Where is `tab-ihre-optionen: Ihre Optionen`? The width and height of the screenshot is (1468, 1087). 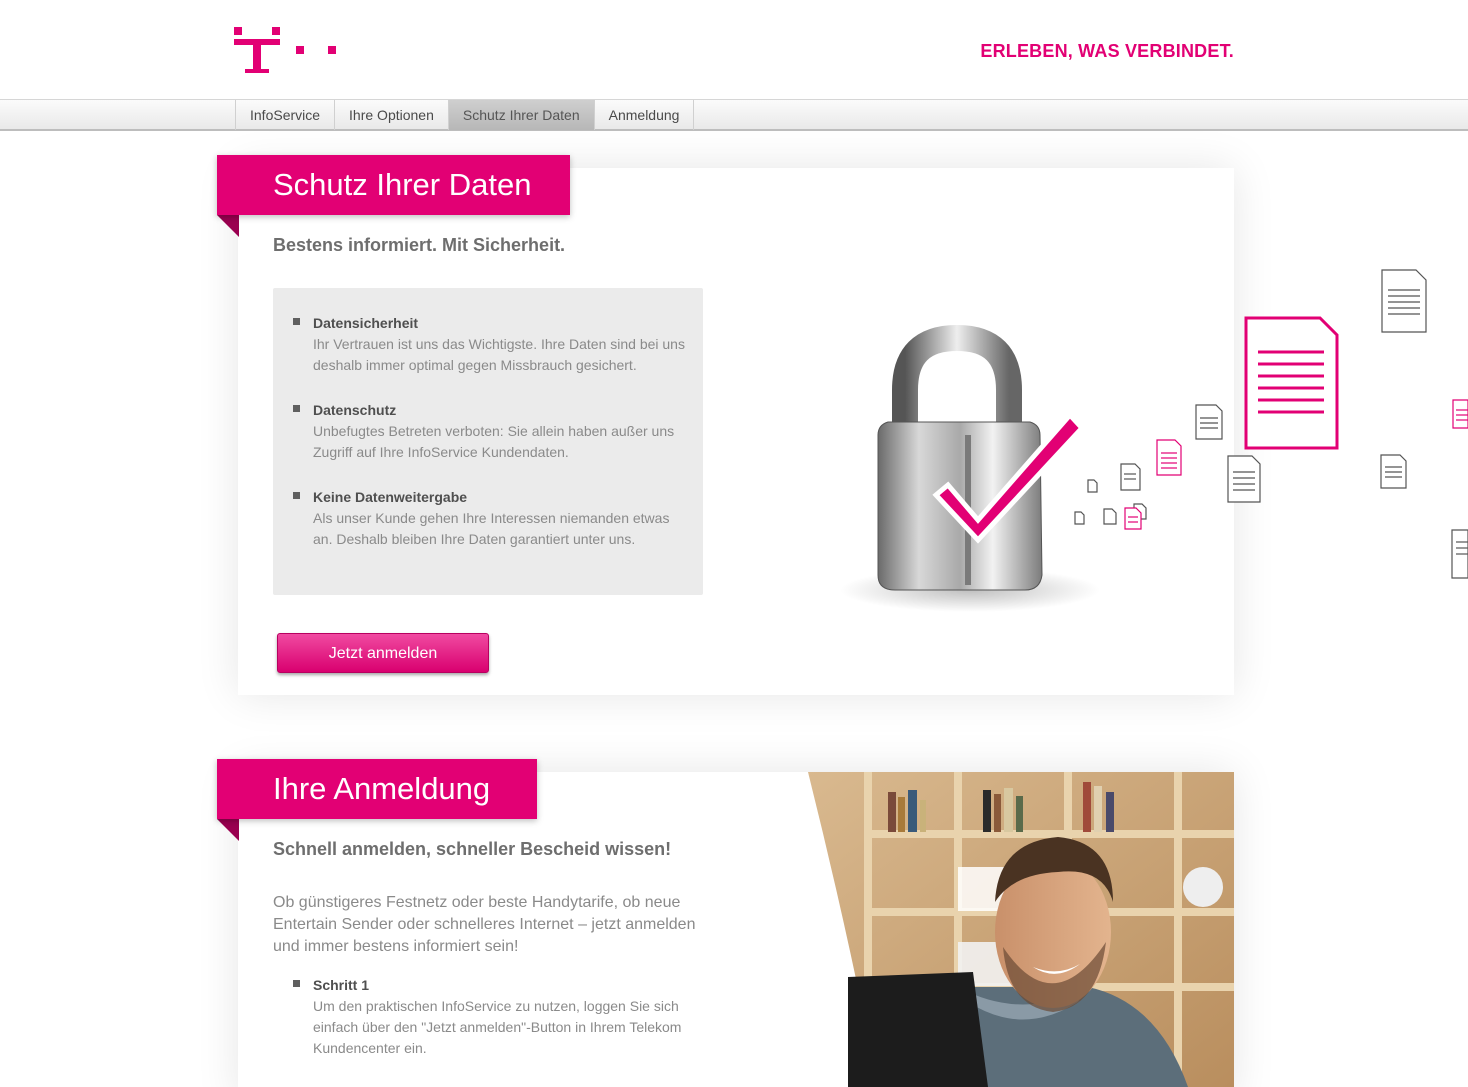
tab-ihre-optionen: Ihre Optionen is located at coordinates (391, 115).